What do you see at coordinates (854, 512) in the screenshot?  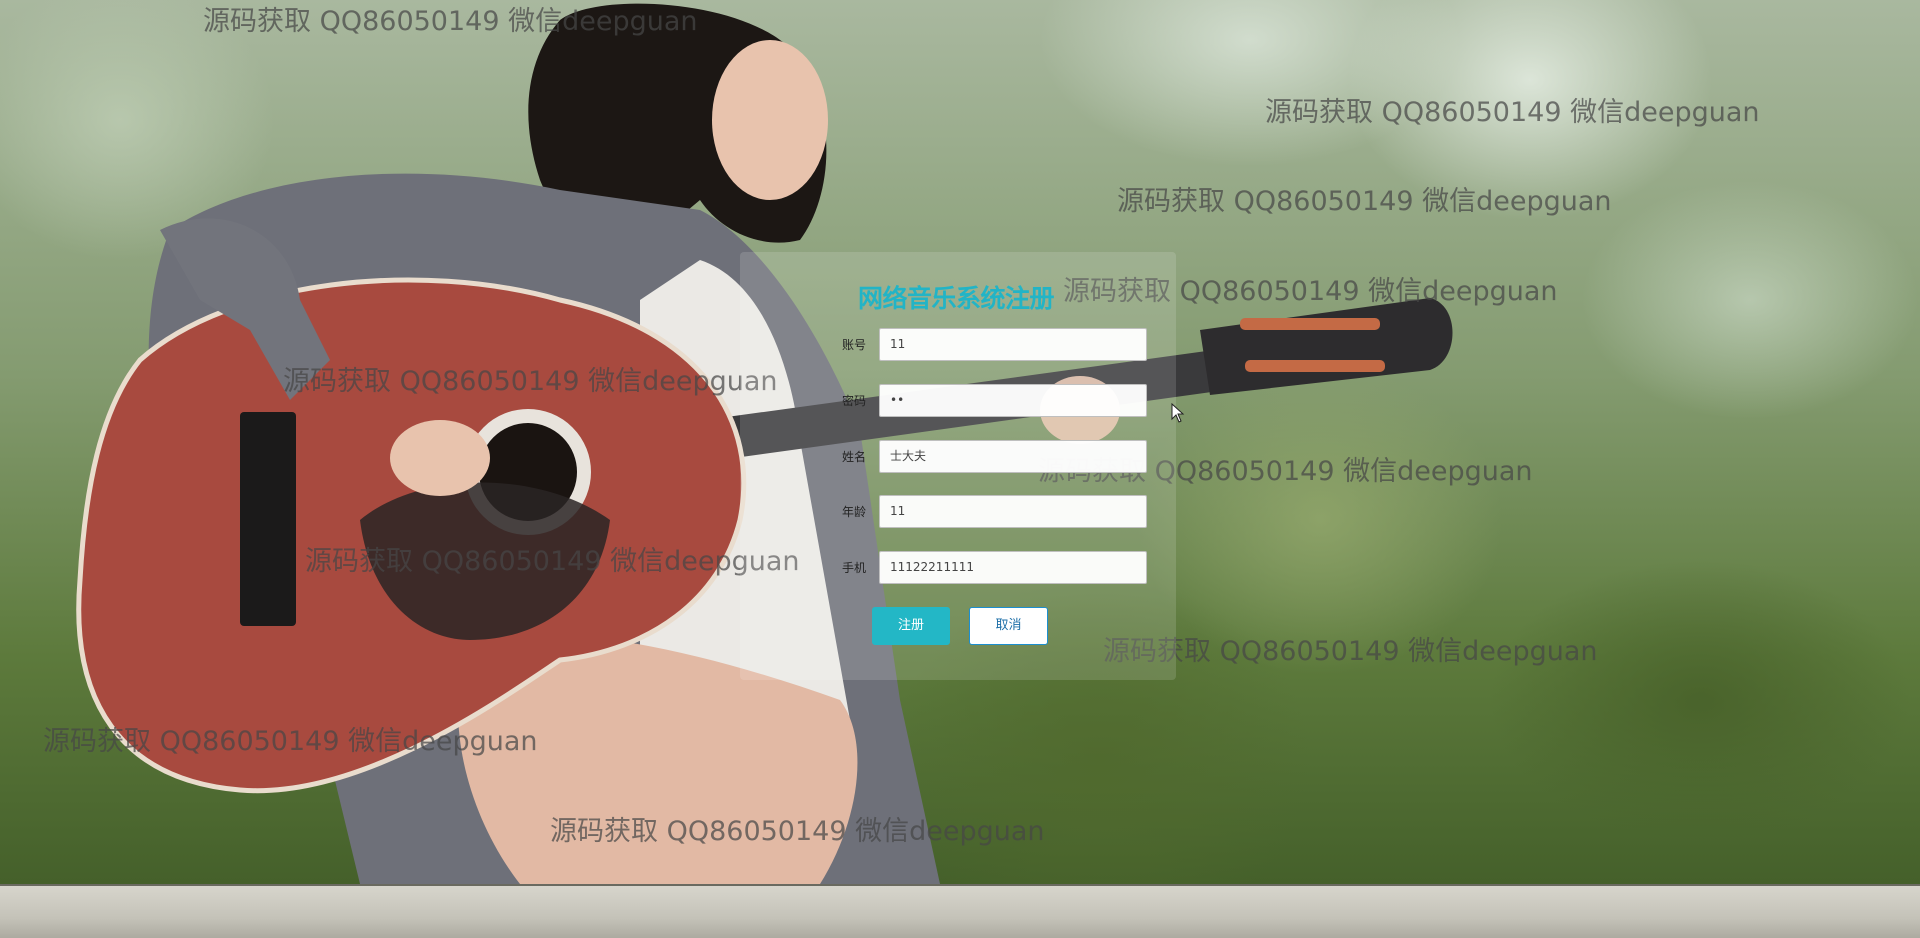 I see `age-label: 年龄` at bounding box center [854, 512].